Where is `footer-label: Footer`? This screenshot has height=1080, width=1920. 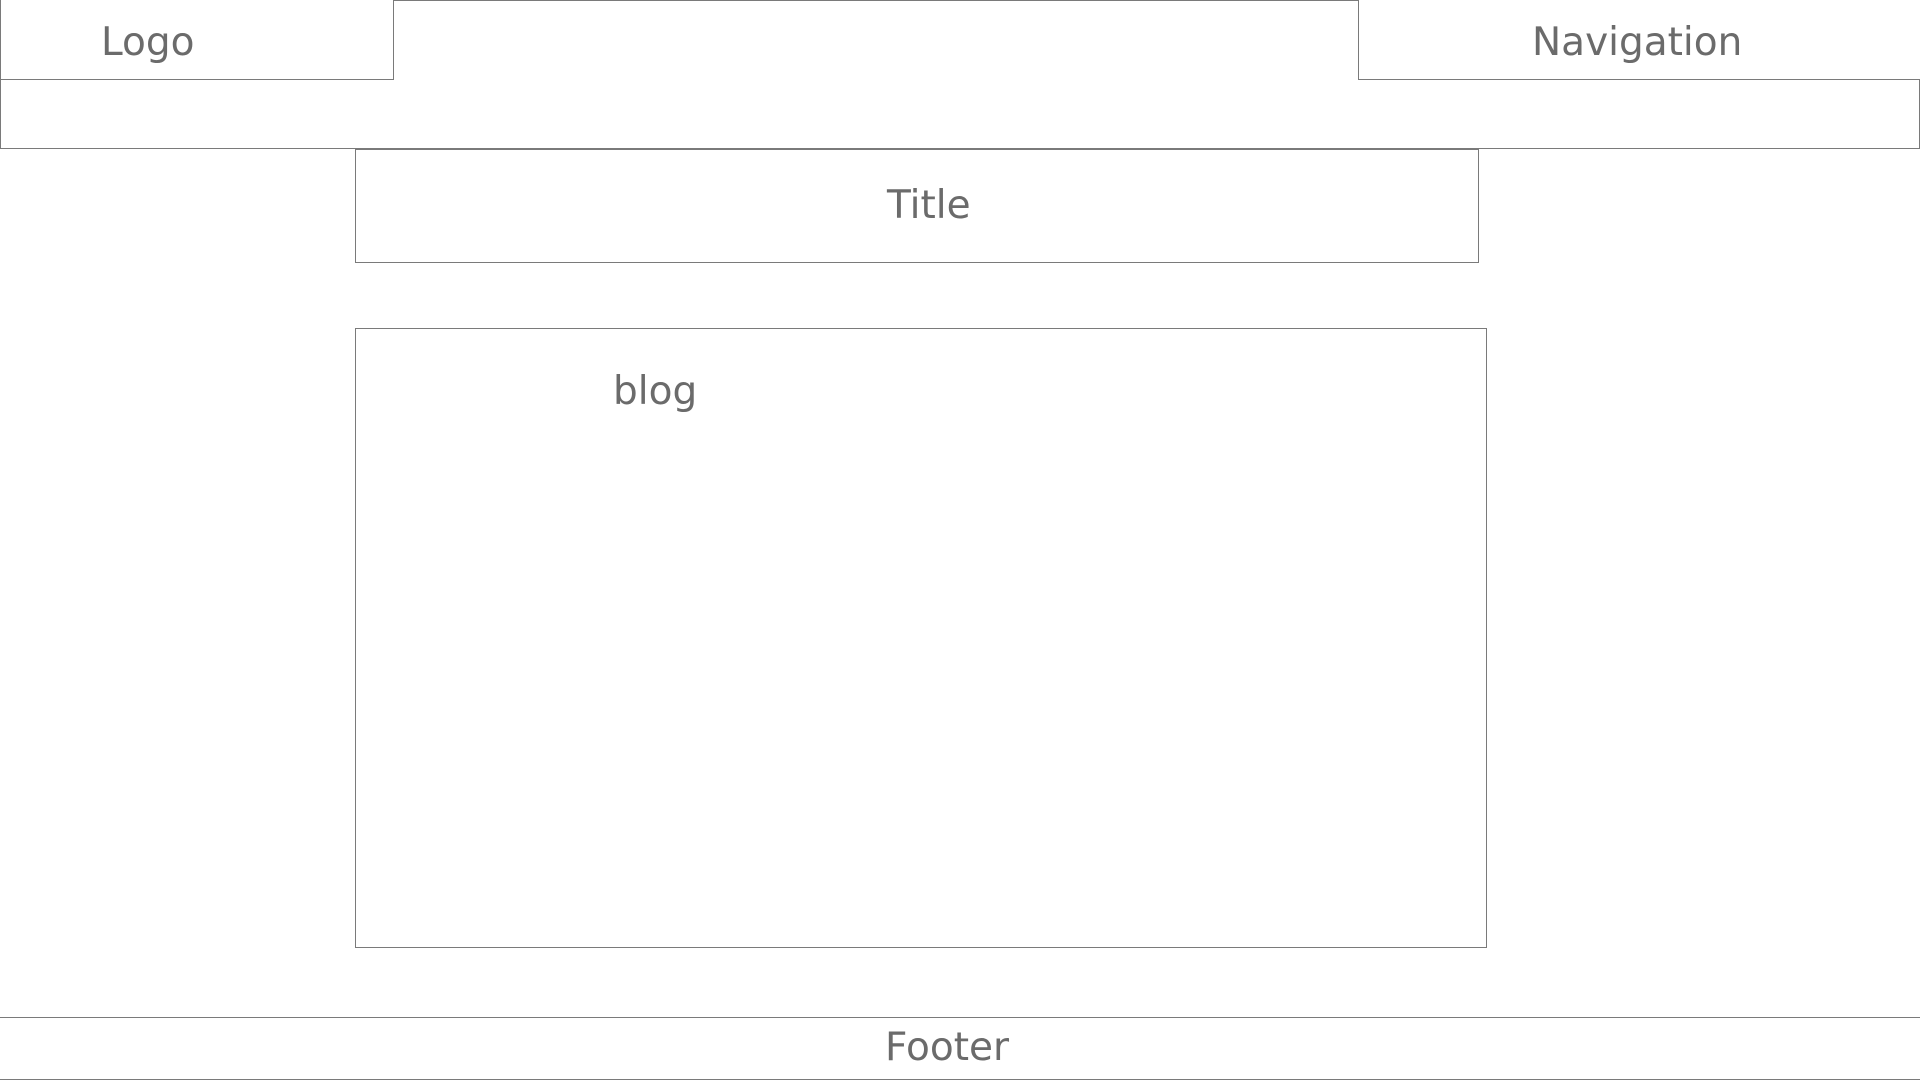
footer-label: Footer is located at coordinates (947, 1047).